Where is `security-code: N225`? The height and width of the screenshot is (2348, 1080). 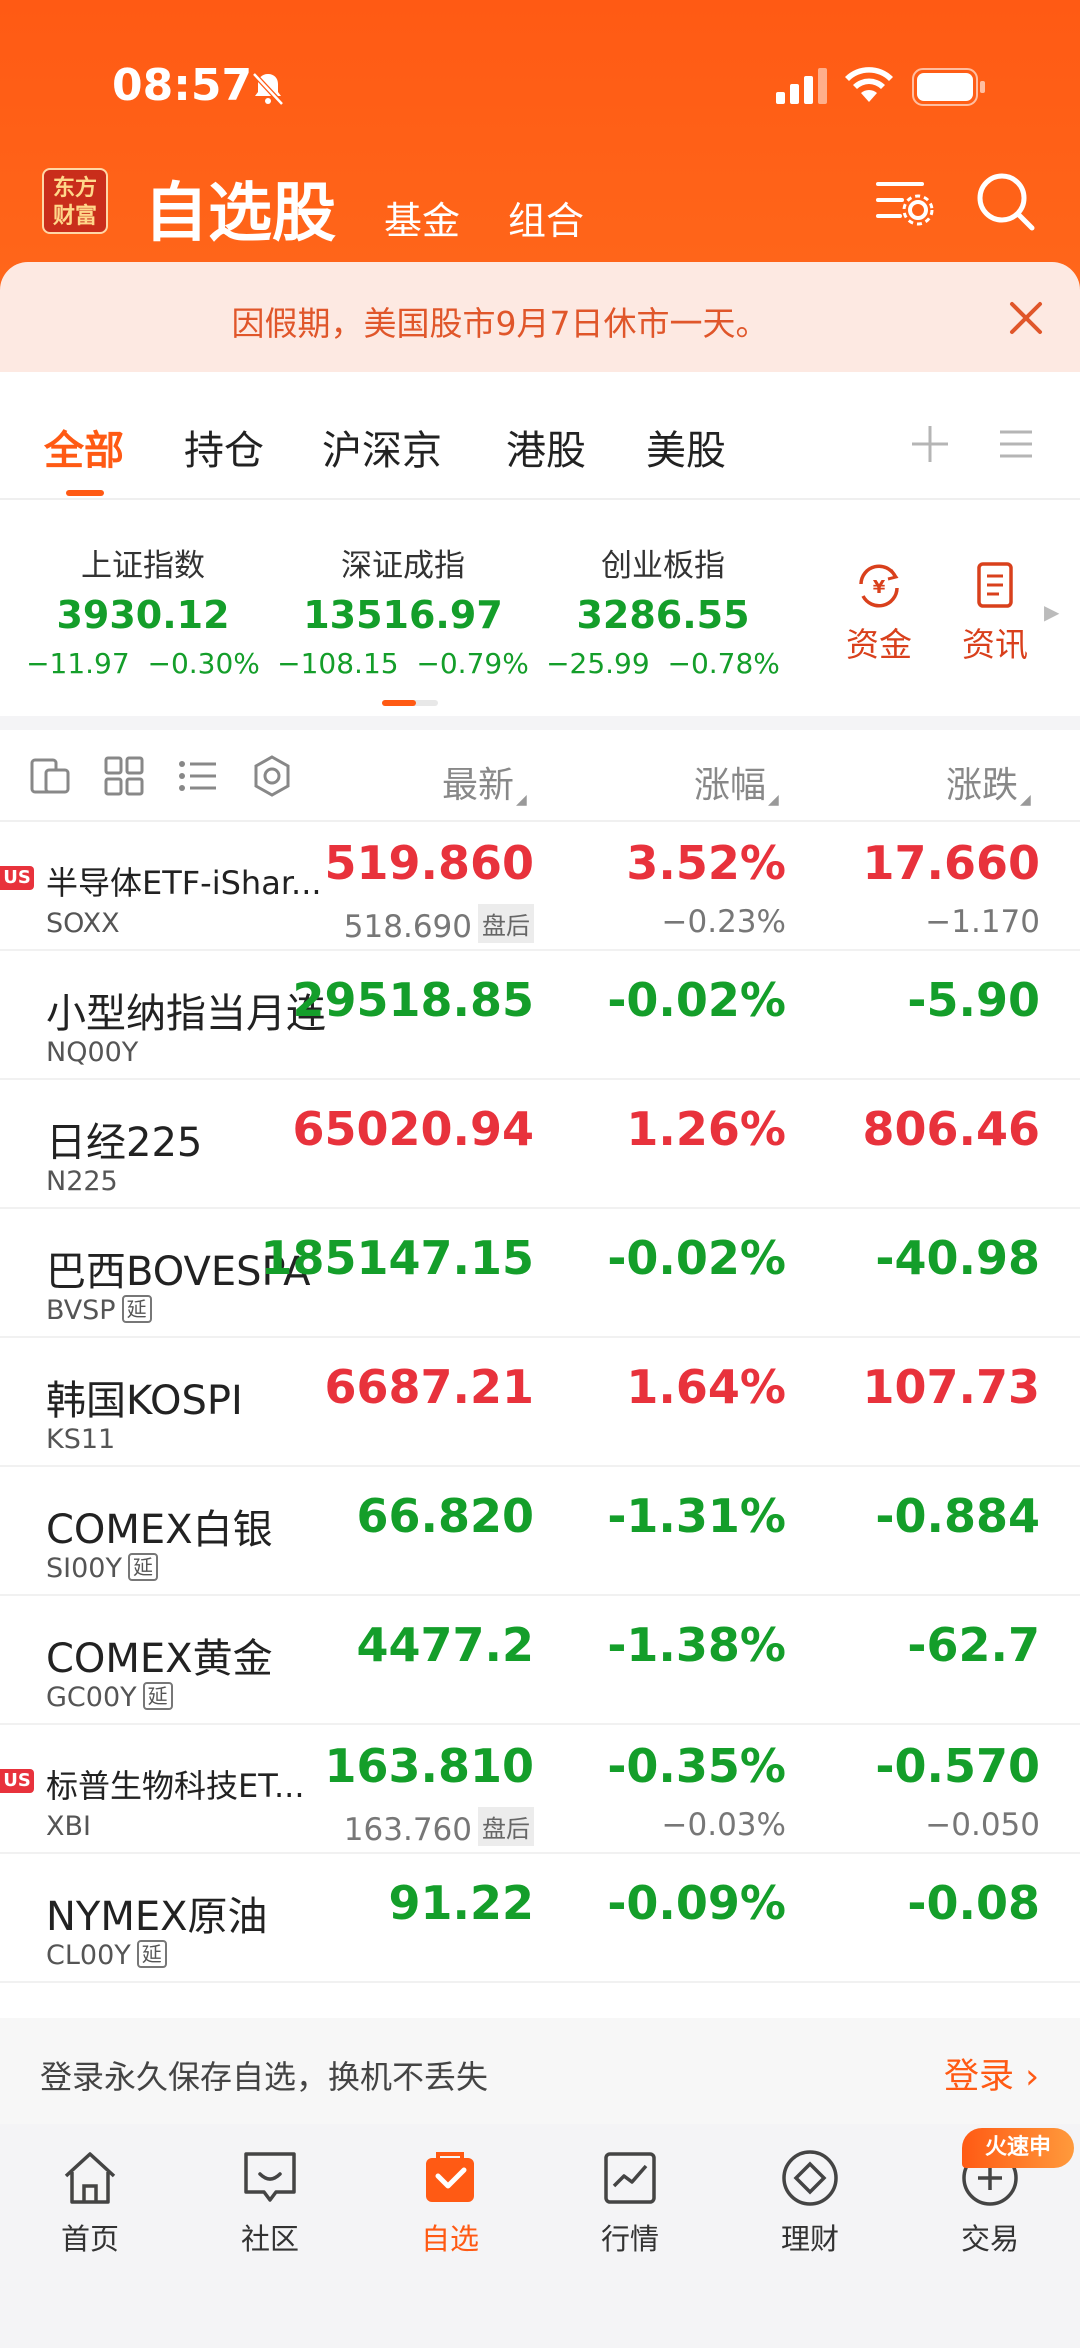
security-code: N225 is located at coordinates (82, 1181).